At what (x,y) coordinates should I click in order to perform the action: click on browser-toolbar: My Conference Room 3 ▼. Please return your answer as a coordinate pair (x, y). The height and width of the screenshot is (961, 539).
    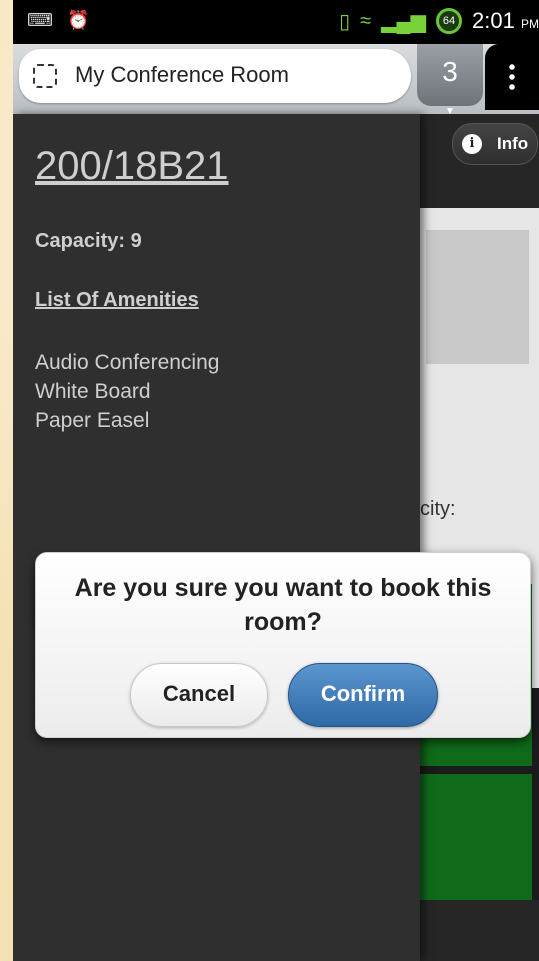
    Looking at the image, I should click on (276, 80).